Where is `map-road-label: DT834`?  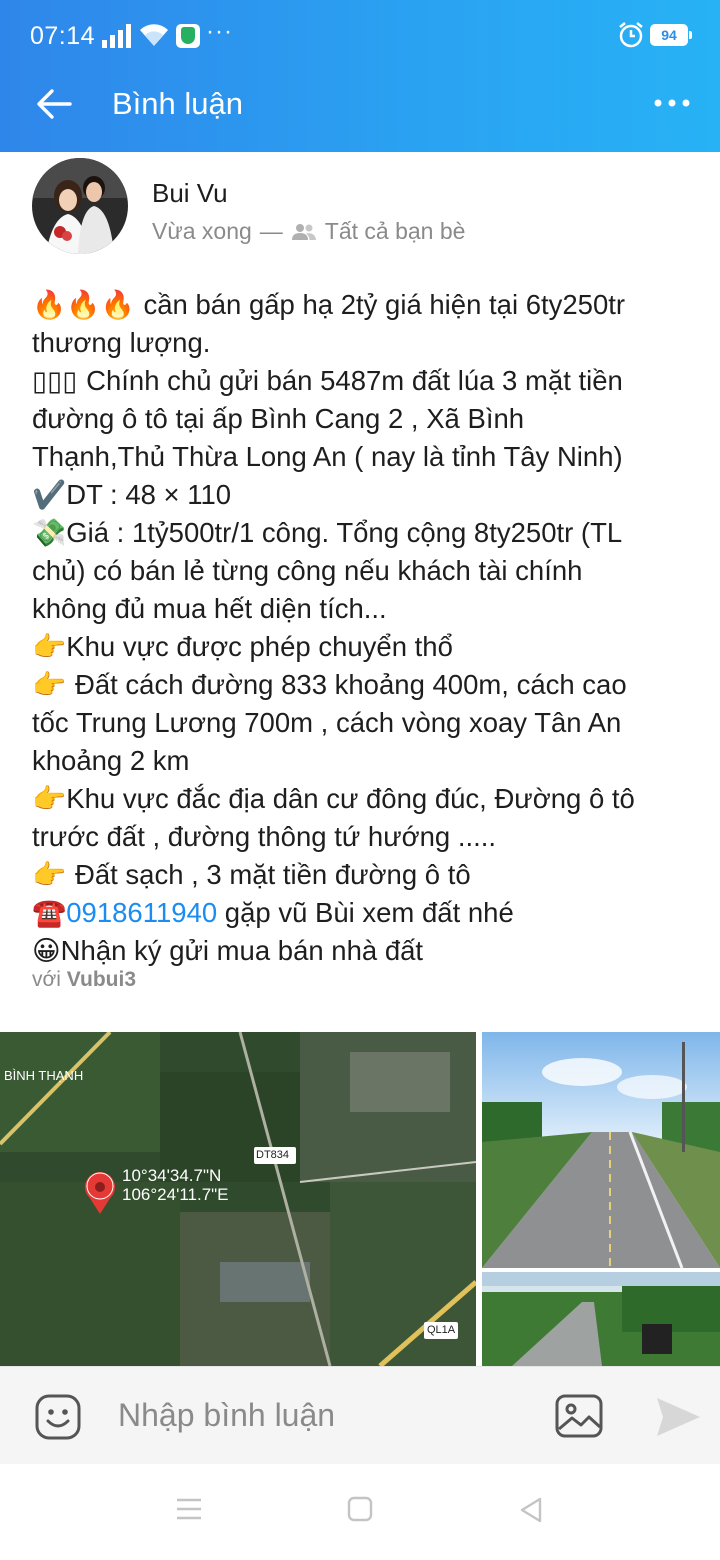
map-road-label: DT834 is located at coordinates (273, 1155).